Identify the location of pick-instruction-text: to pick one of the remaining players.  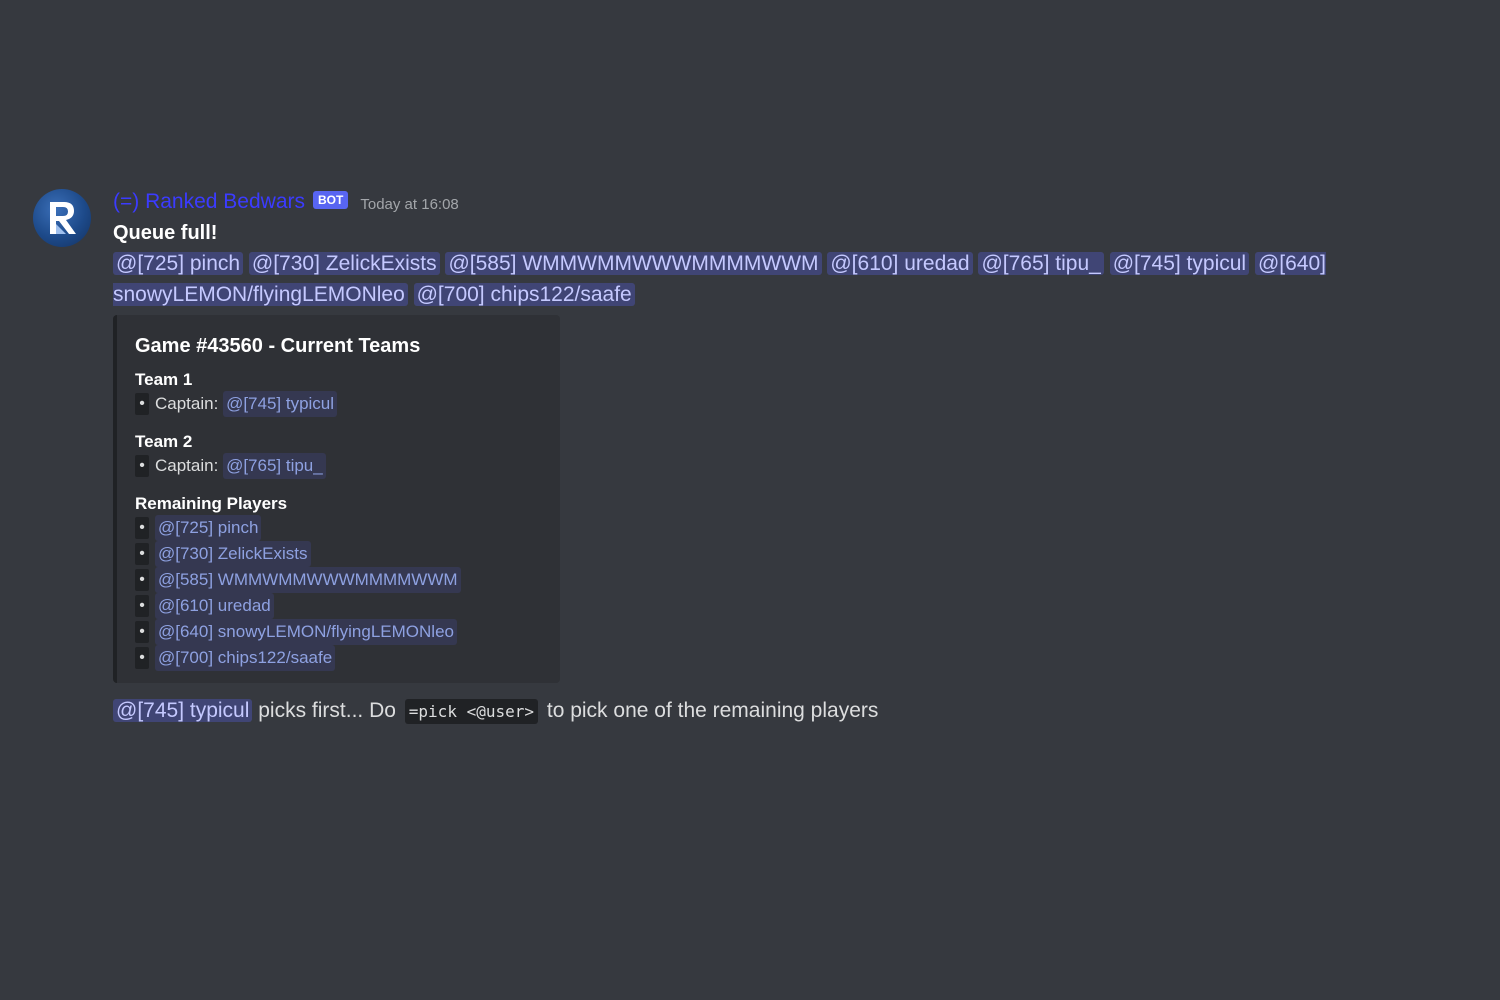
(712, 710).